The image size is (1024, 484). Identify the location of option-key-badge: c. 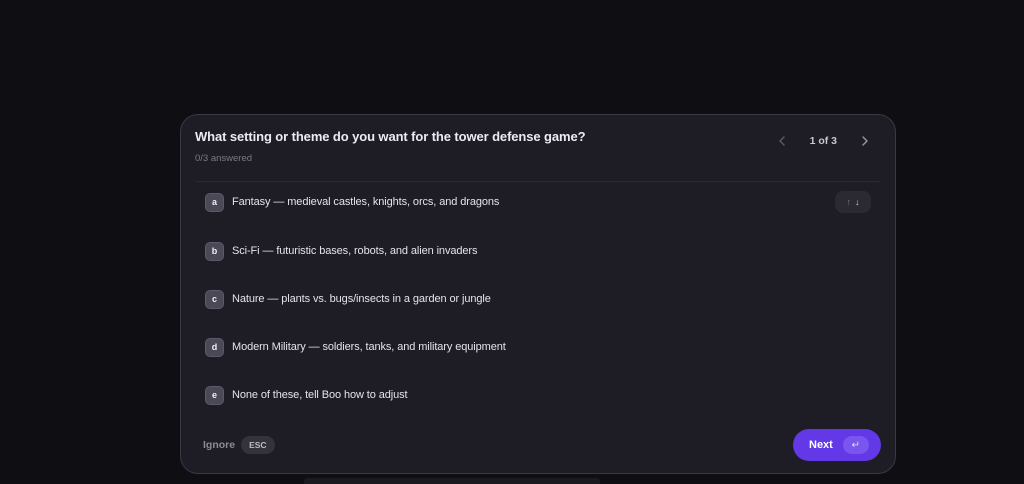
(214, 299).